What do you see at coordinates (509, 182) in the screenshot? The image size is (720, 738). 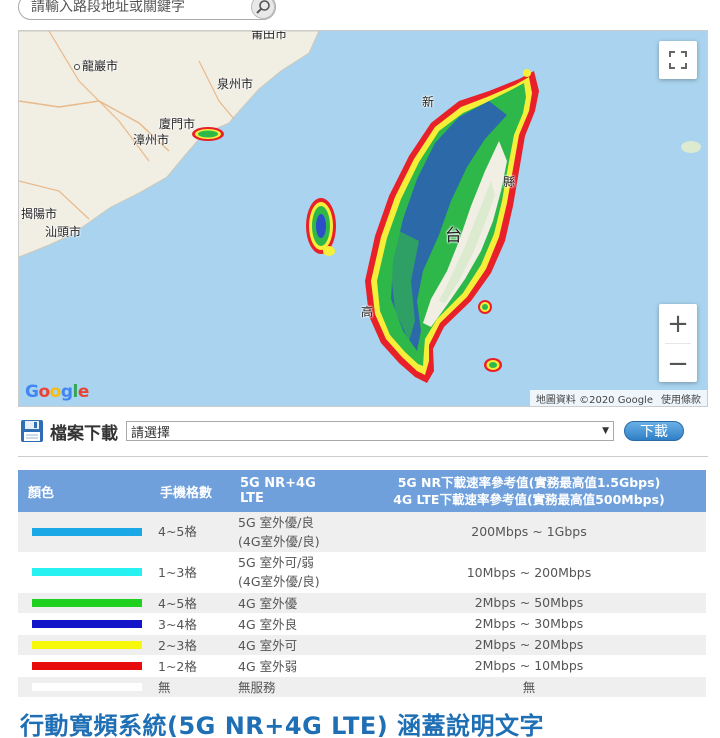 I see `city-label: 縣` at bounding box center [509, 182].